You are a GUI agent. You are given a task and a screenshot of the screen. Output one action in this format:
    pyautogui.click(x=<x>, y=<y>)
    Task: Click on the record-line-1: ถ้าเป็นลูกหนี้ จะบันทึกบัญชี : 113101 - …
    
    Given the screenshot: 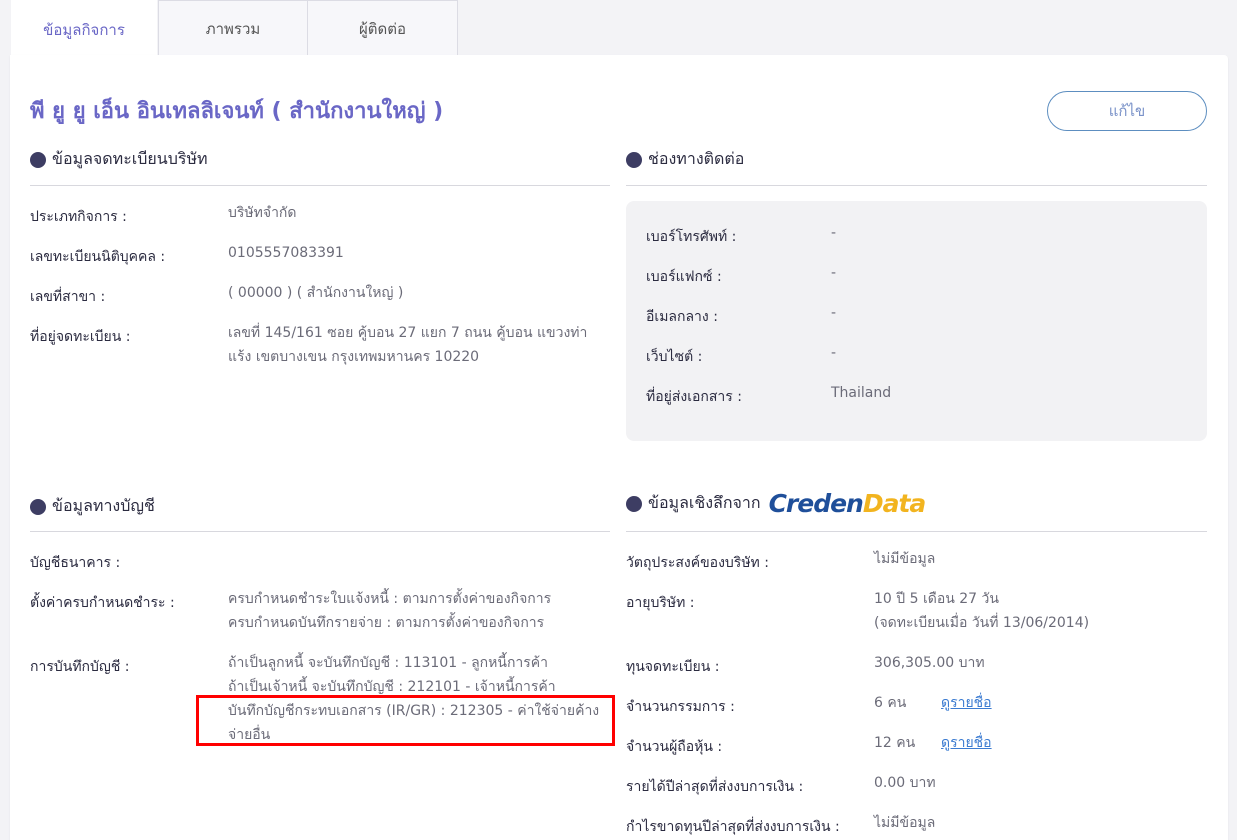 What is the action you would take?
    pyautogui.click(x=388, y=663)
    